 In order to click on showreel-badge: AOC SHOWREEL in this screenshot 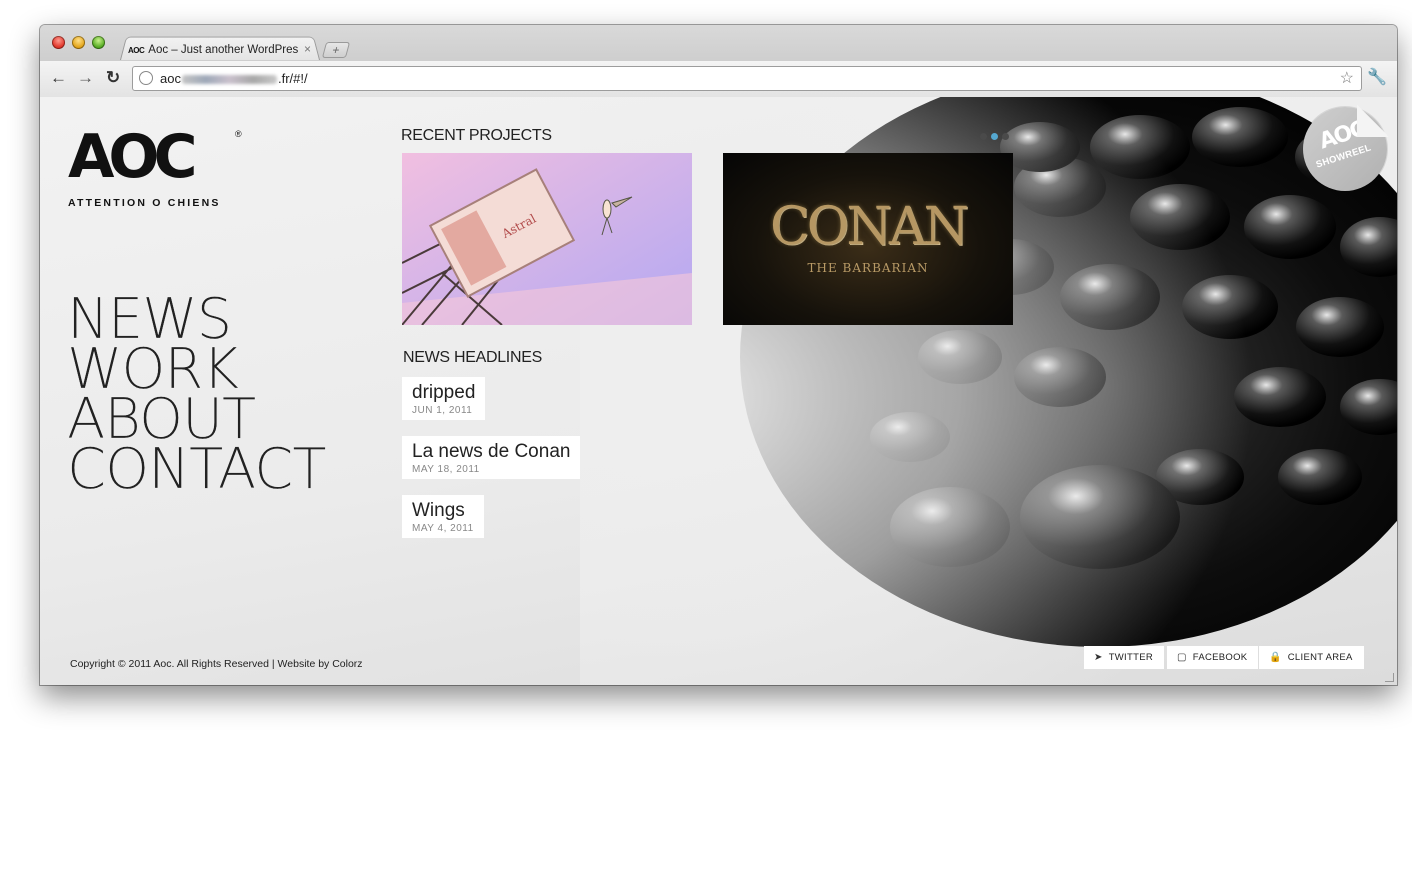, I will do `click(1346, 148)`.